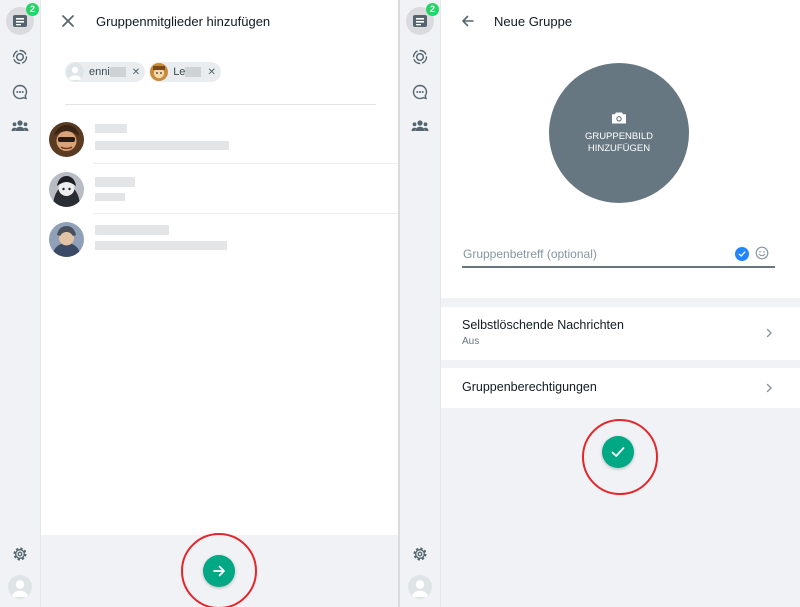 The image size is (800, 607). I want to click on row-title: Selbstlöschende Nachrichten, so click(543, 325).